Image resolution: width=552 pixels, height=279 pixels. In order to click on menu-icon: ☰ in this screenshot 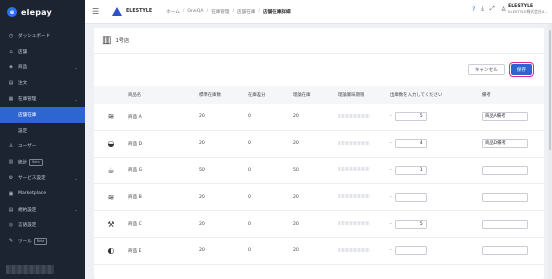, I will do `click(97, 11)`.